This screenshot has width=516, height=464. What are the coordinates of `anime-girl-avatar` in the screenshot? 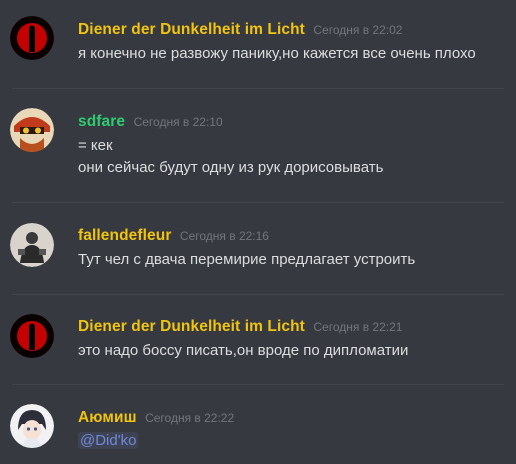 It's located at (32, 426).